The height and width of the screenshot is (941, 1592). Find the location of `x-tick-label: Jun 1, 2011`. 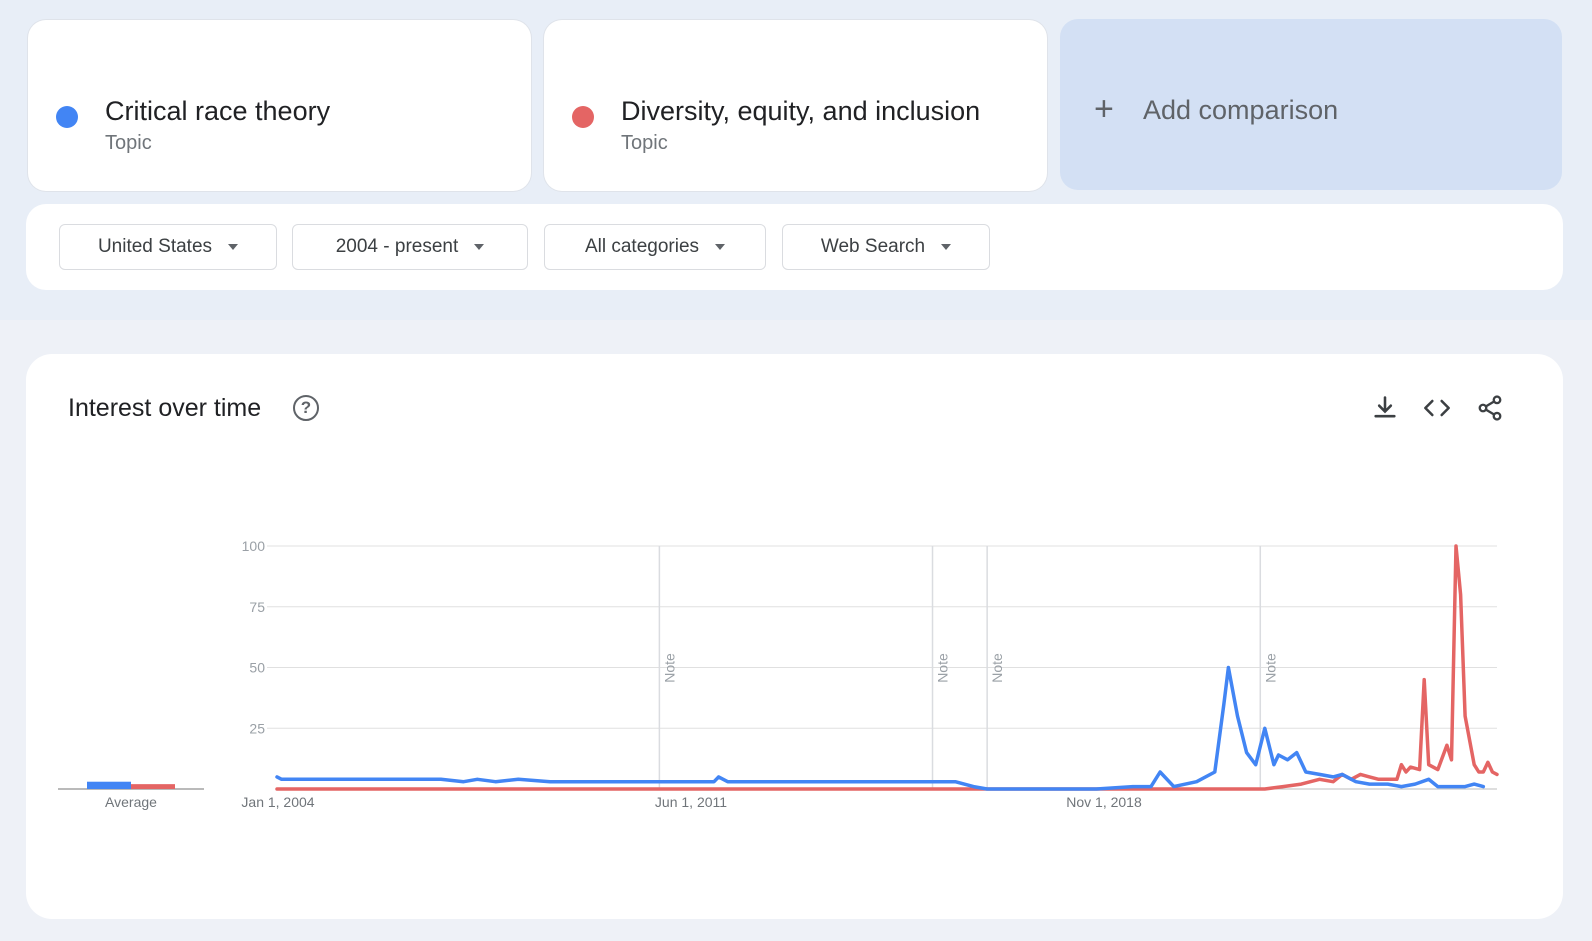

x-tick-label: Jun 1, 2011 is located at coordinates (691, 802).